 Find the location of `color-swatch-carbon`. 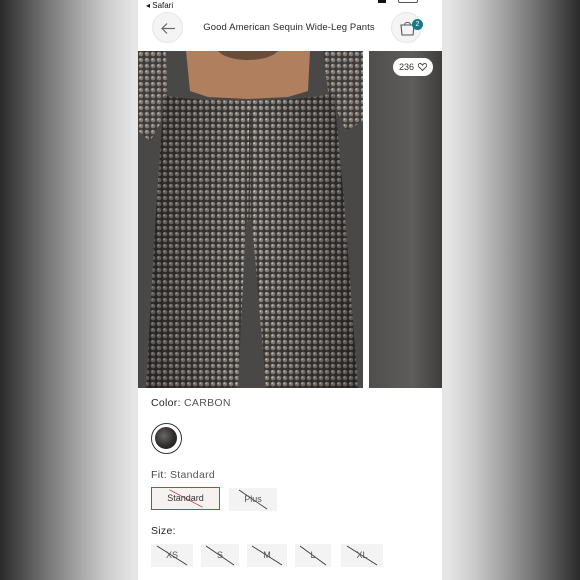

color-swatch-carbon is located at coordinates (166, 438).